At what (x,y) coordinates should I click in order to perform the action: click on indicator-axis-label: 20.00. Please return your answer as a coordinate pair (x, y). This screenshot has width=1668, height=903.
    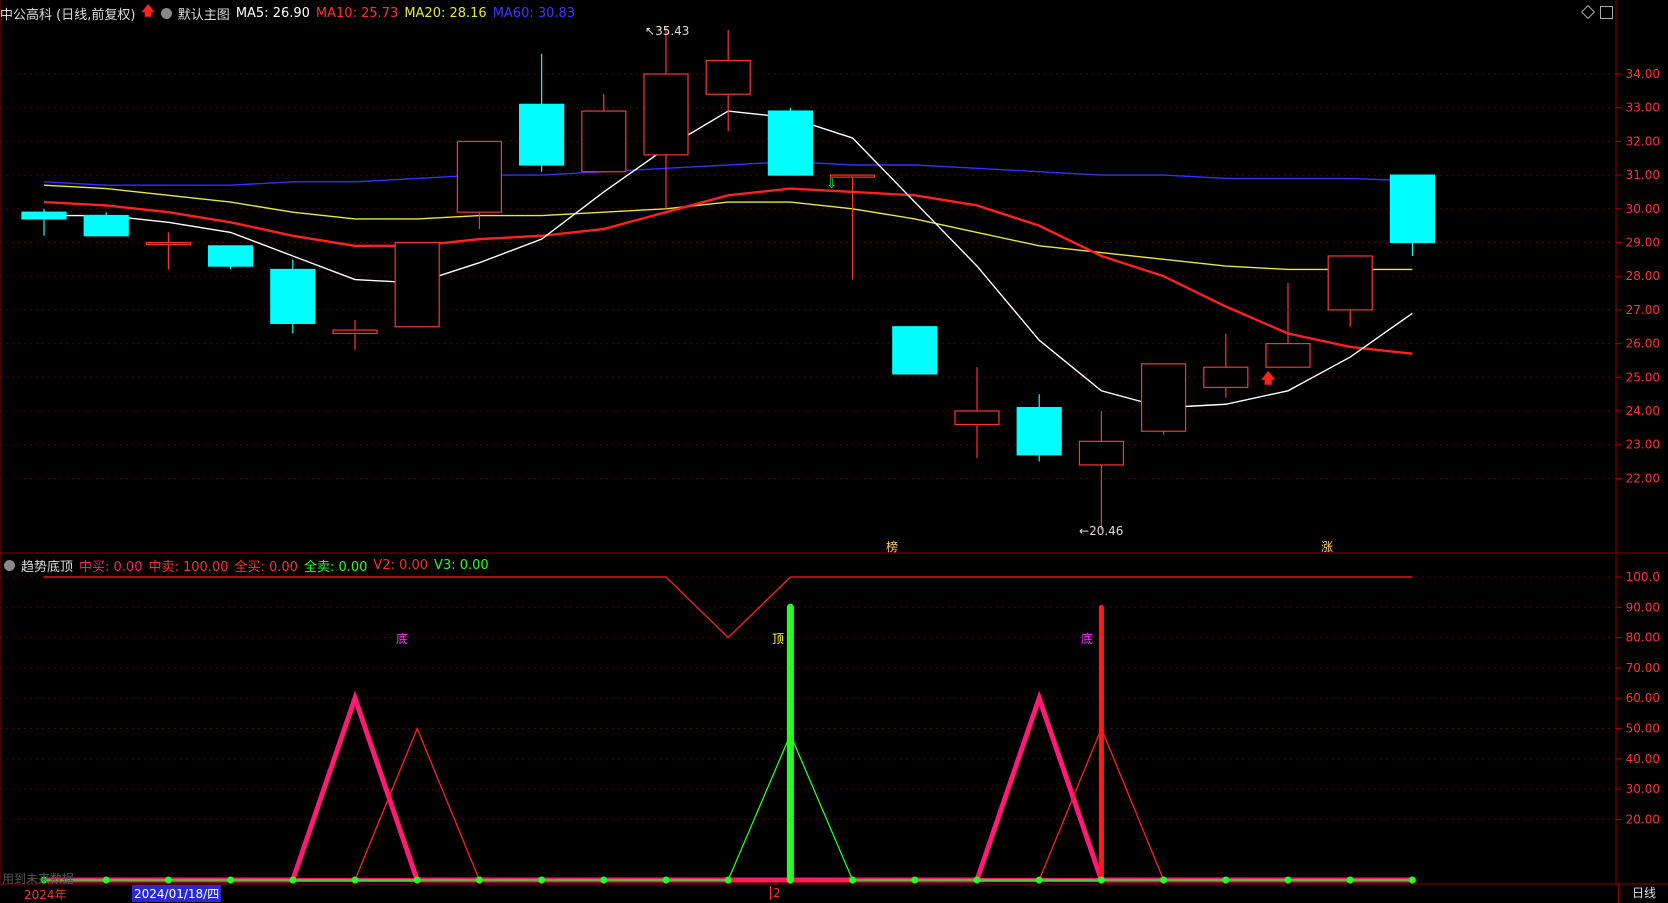
    Looking at the image, I should click on (1643, 819).